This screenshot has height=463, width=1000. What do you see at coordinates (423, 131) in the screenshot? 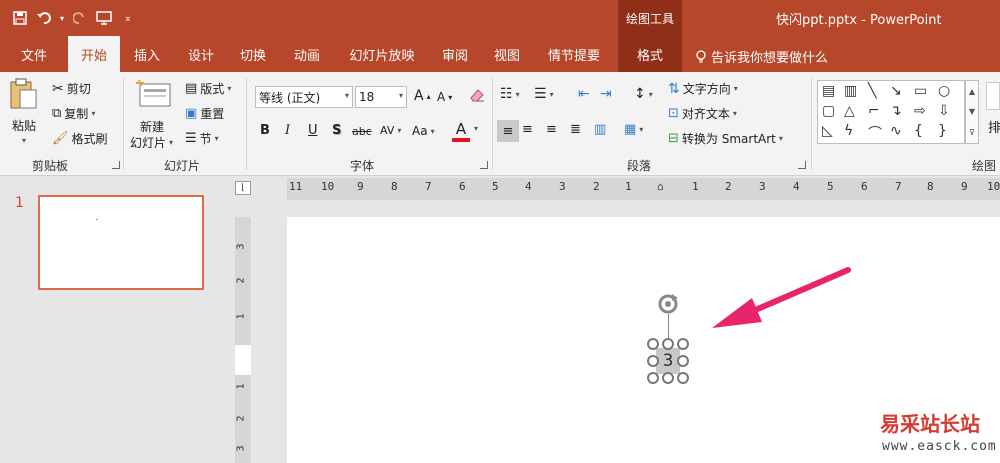
I see `change-case-button: Aa ▾` at bounding box center [423, 131].